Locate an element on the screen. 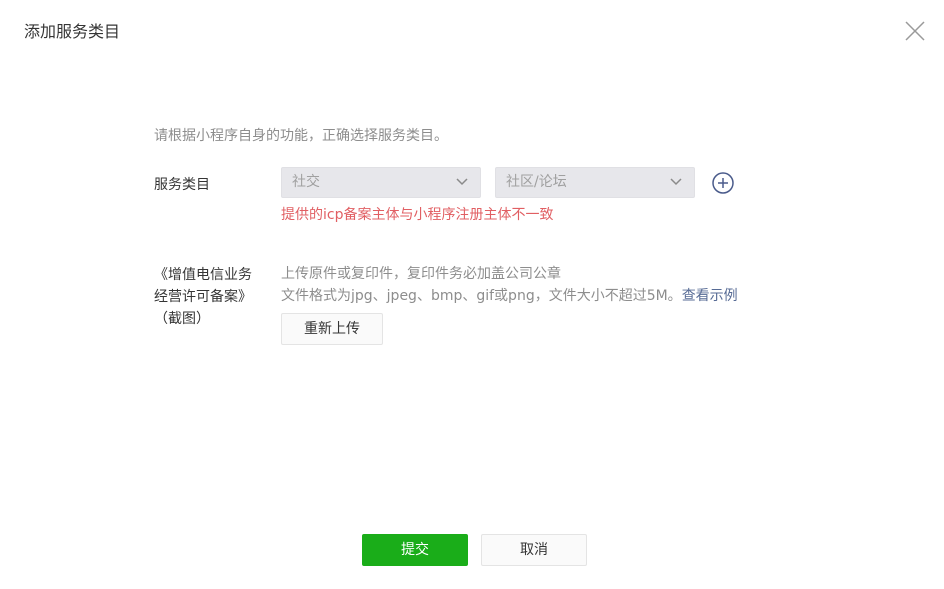 Image resolution: width=944 pixels, height=589 pixels. upload-hint-line1: 上传原件或复印件，复印件务必加盖公司公章 is located at coordinates (421, 274).